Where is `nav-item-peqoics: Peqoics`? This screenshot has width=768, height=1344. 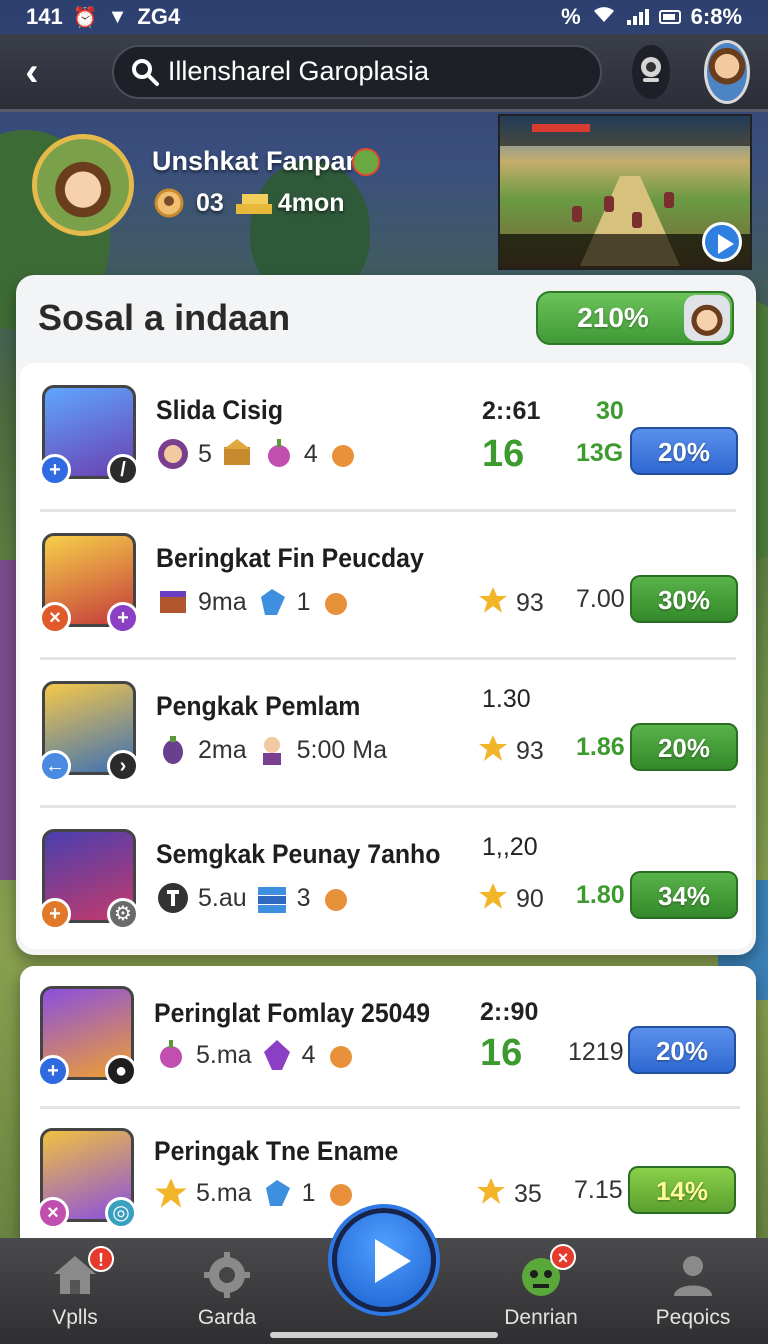 nav-item-peqoics: Peqoics is located at coordinates (693, 1291).